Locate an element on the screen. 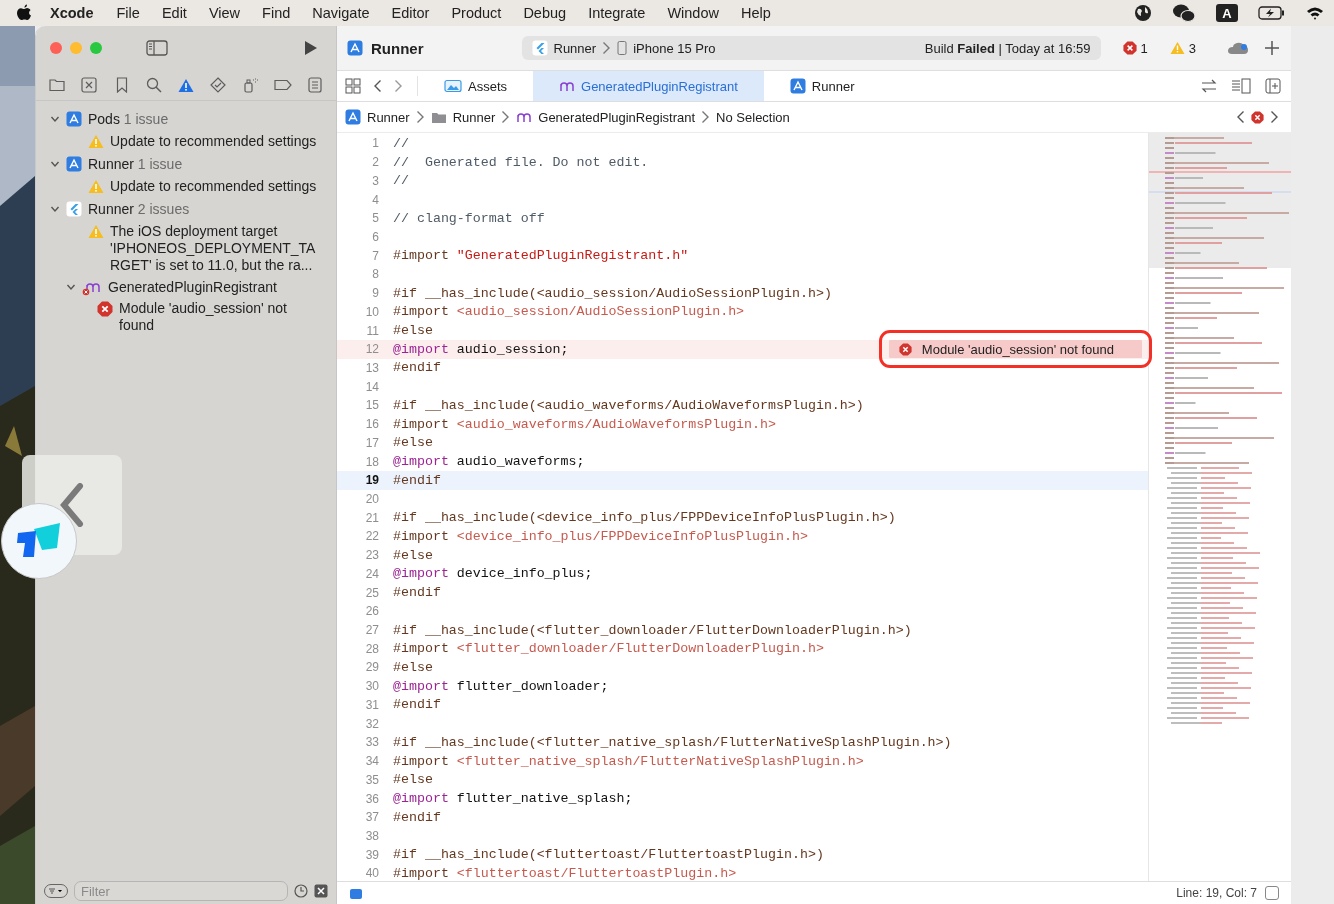  editor-tab: Runner is located at coordinates (822, 86).